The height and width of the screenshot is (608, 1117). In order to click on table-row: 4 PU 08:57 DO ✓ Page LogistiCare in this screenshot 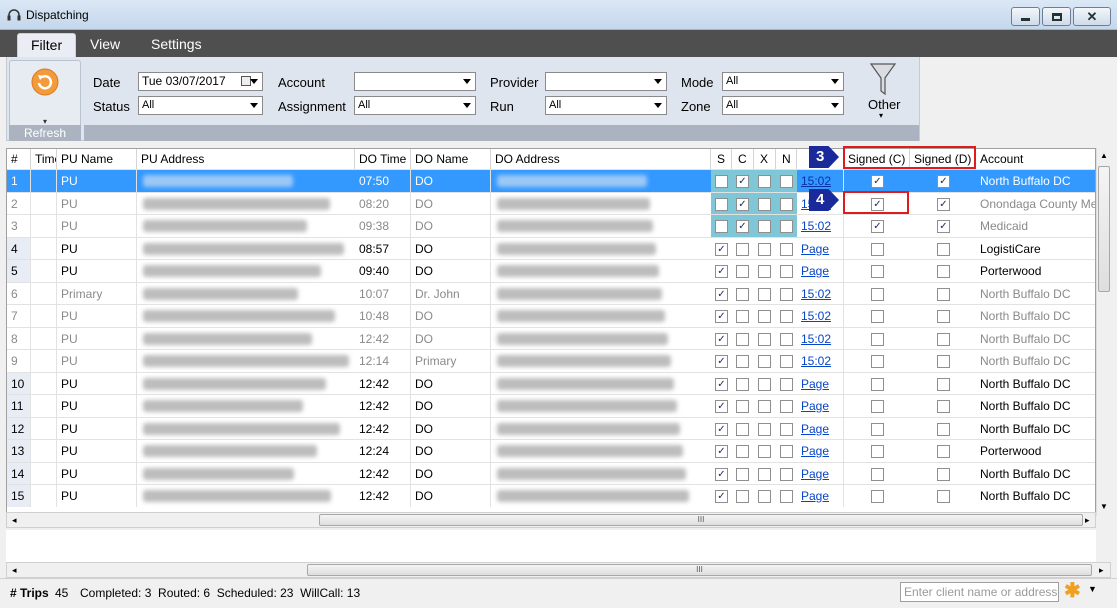, I will do `click(551, 248)`.